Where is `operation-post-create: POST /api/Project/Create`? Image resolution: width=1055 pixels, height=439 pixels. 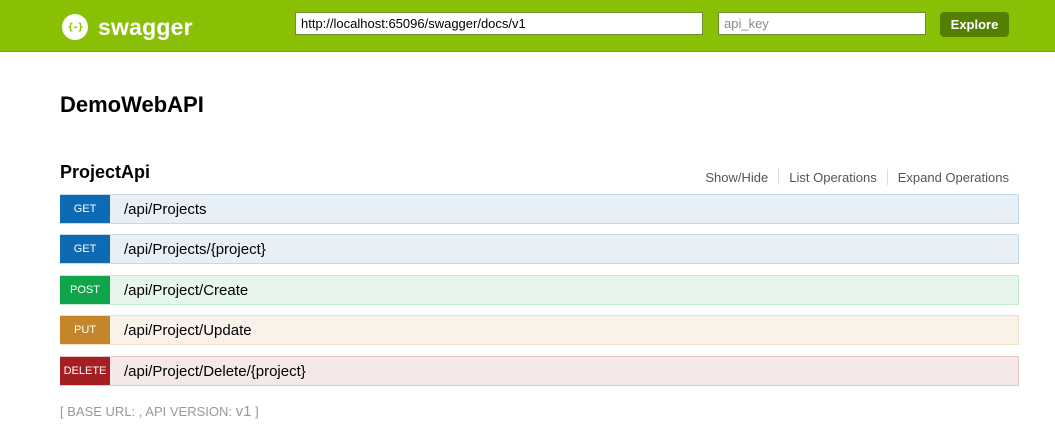 operation-post-create: POST /api/Project/Create is located at coordinates (539, 290).